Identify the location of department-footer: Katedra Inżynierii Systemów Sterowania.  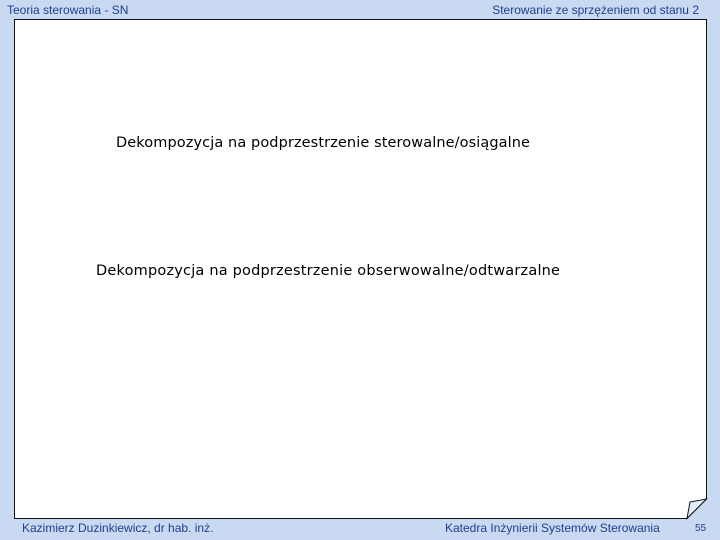
(552, 528).